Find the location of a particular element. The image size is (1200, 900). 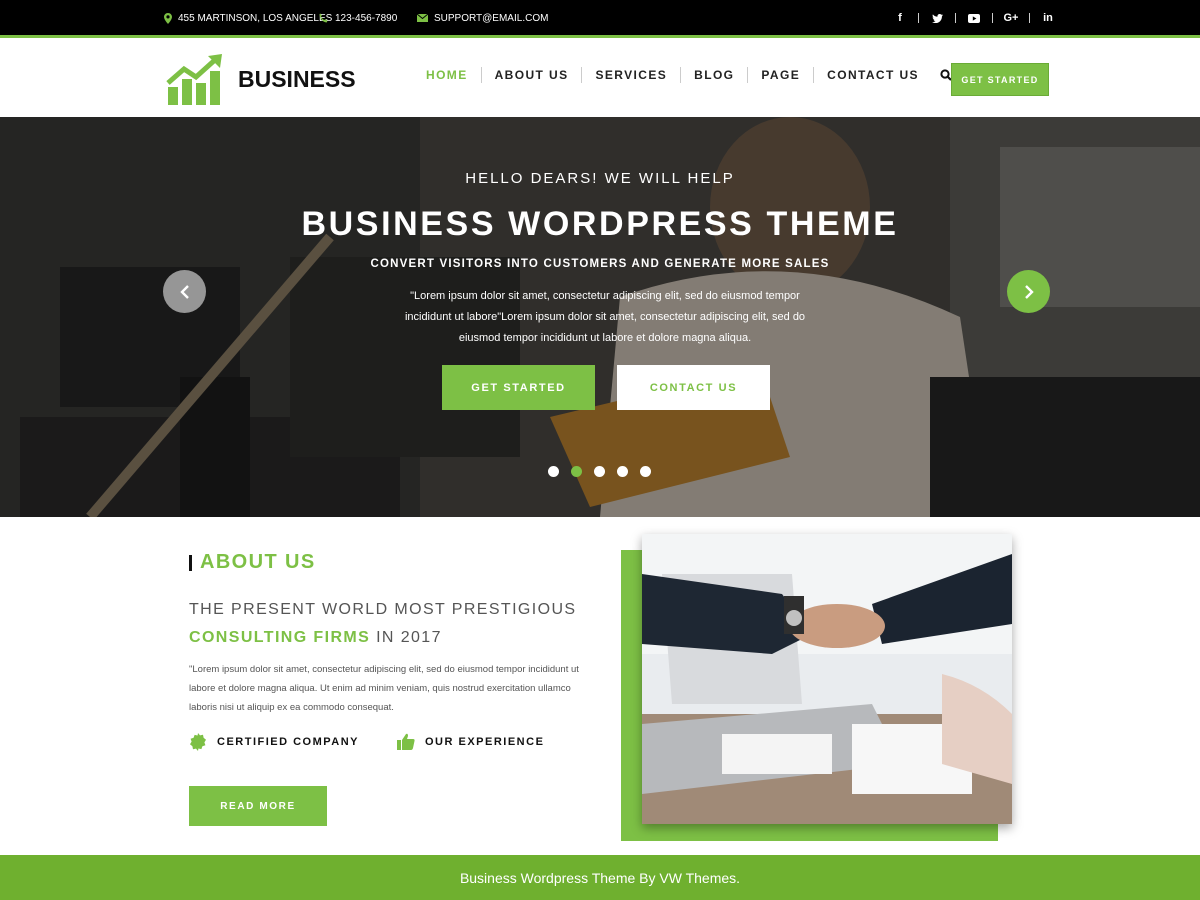

nav-blog: BLOG is located at coordinates (714, 75).